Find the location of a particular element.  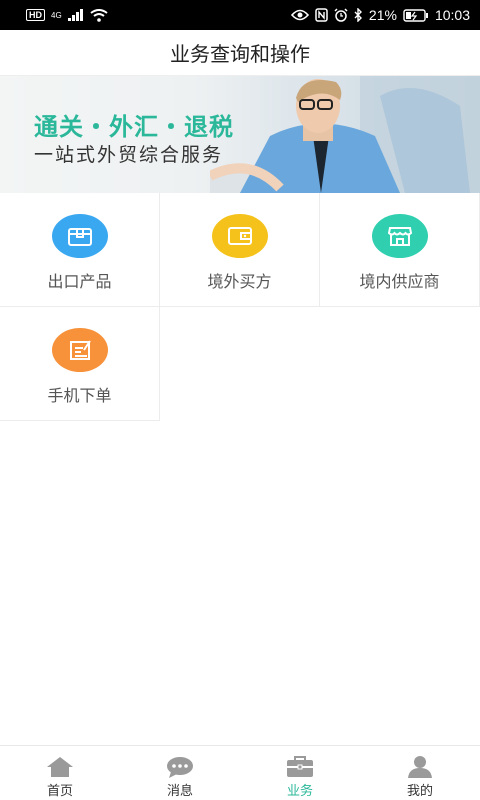

status-right: 21% 10:03 is located at coordinates (380, 15).